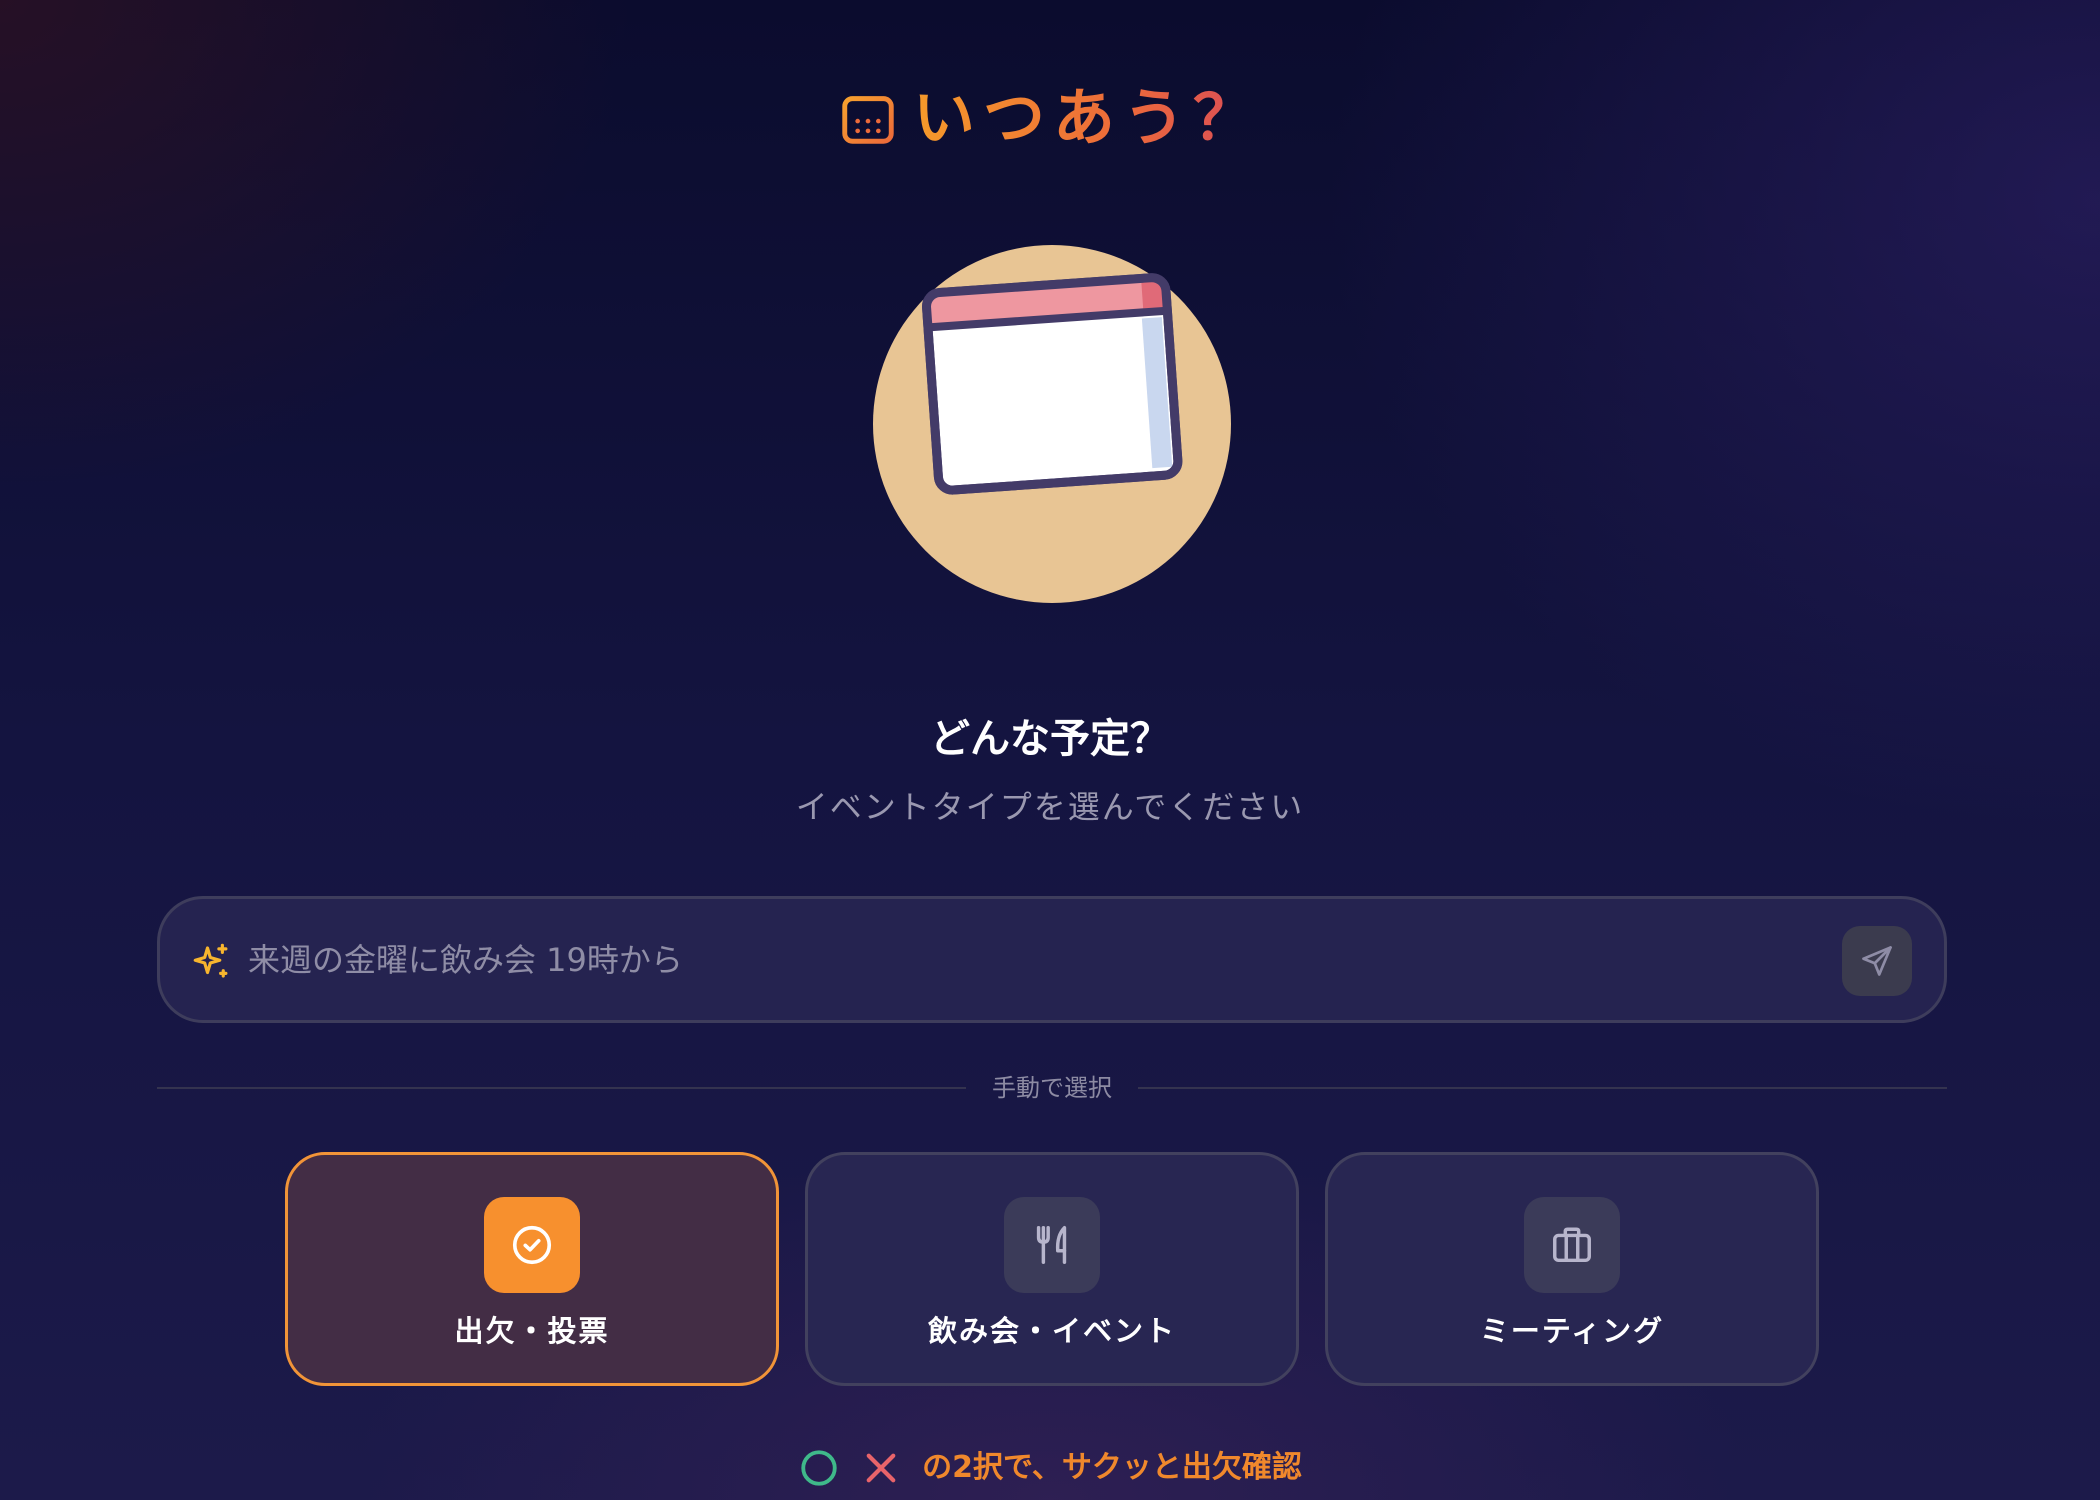 This screenshot has width=2100, height=1500. I want to click on briefcase-icon, so click(1572, 1245).